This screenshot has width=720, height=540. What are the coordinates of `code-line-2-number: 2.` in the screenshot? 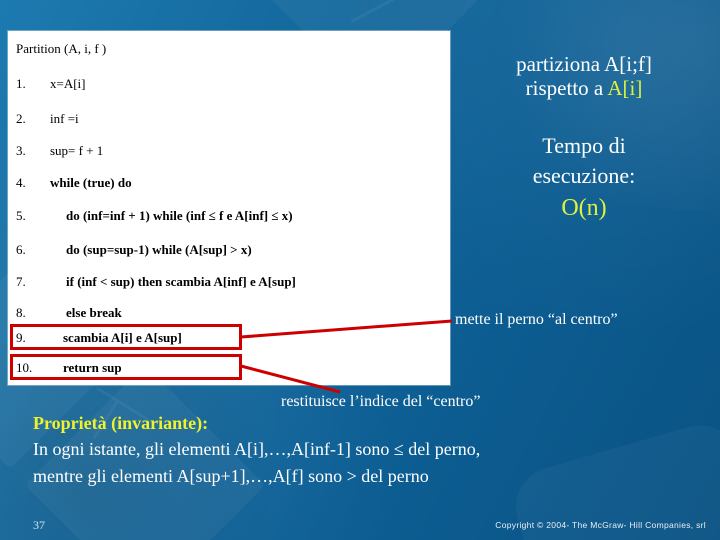 It's located at (21, 118).